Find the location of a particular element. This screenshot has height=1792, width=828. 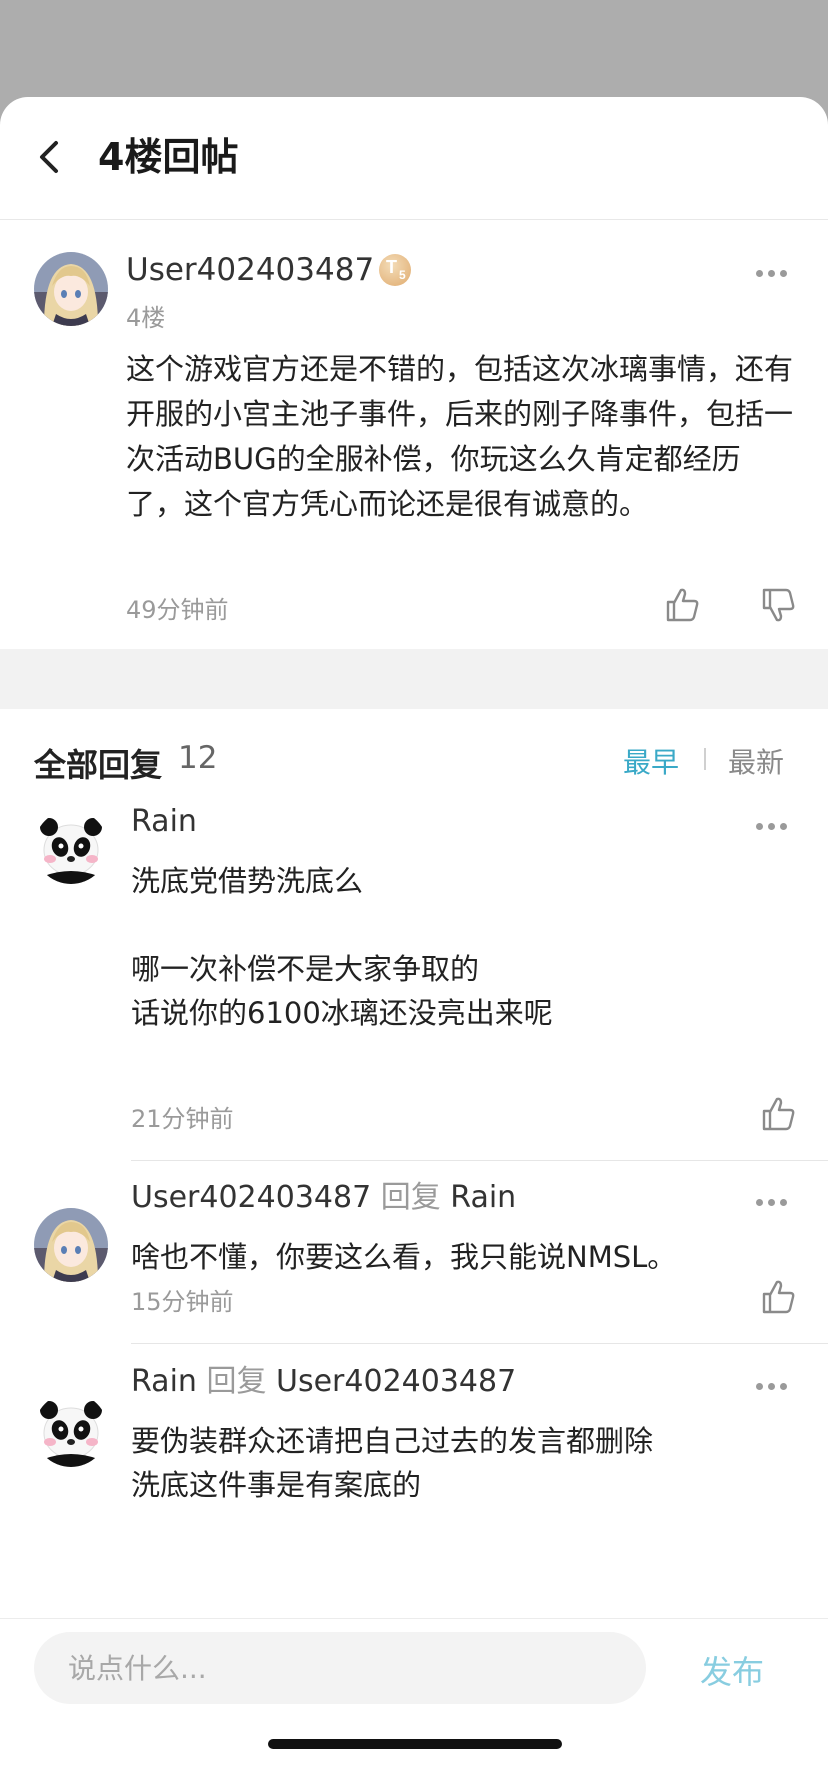

publish-button: 发布 is located at coordinates (732, 1670).